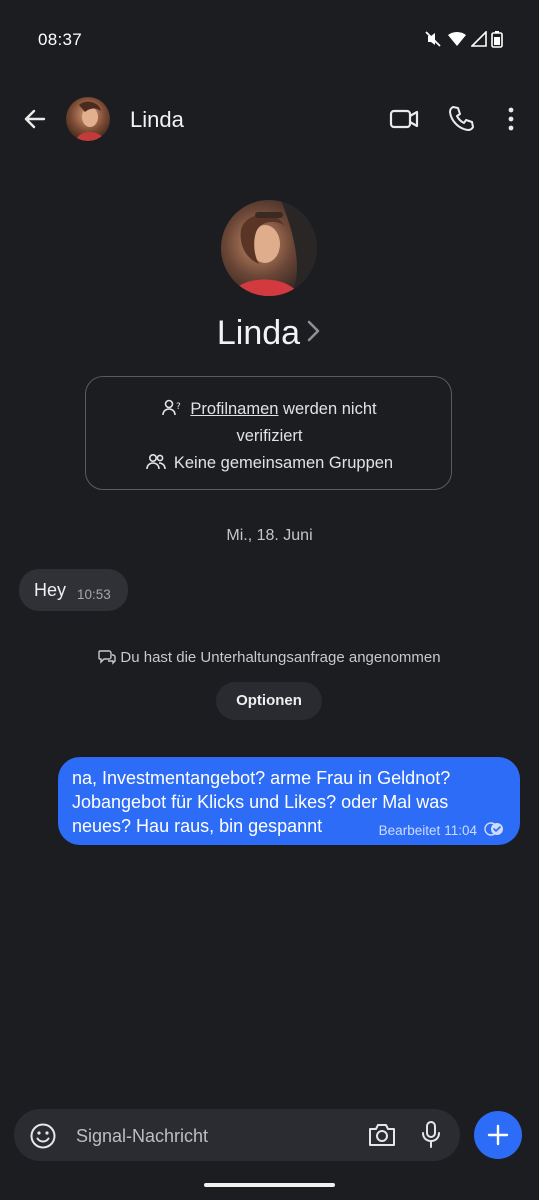 The width and height of the screenshot is (539, 1200). What do you see at coordinates (269, 422) in the screenshot?
I see `profile-names-notice: ? Profilnamen werden nicht verifiziert` at bounding box center [269, 422].